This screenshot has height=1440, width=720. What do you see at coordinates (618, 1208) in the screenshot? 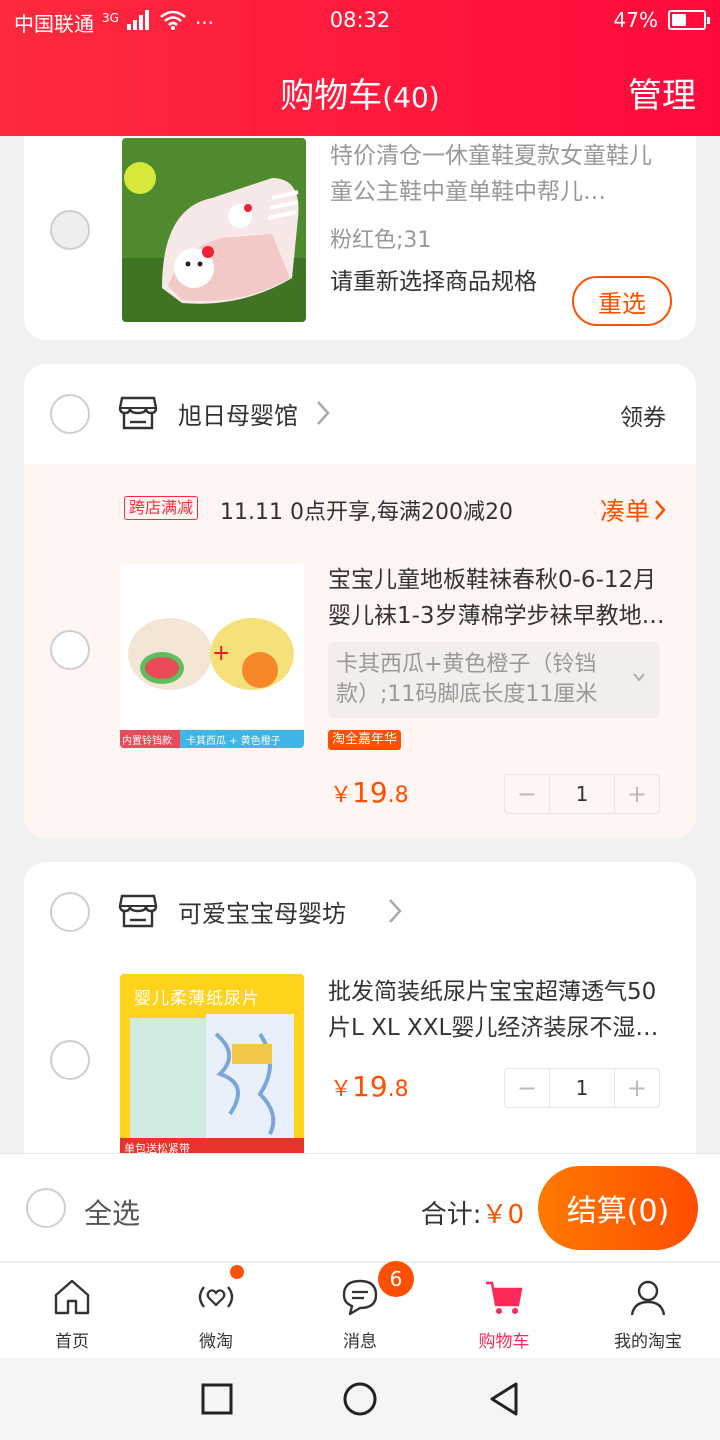
I see `checkout-button: 结算(0)` at bounding box center [618, 1208].